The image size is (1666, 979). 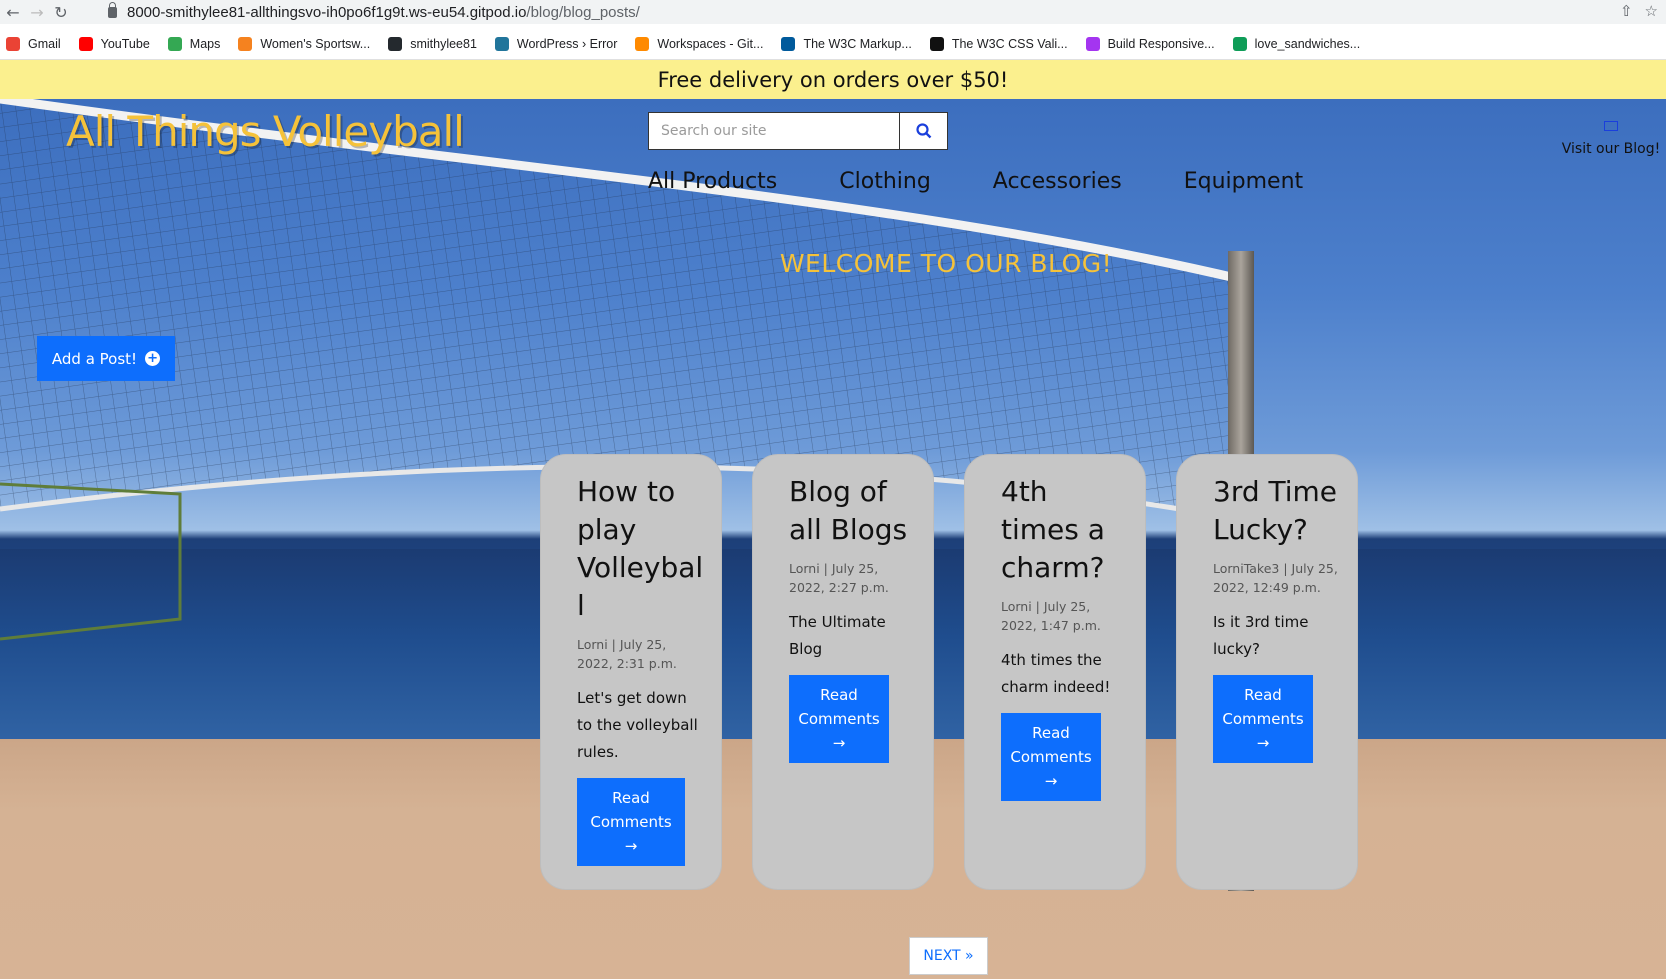 I want to click on post-excerpt: 4th times the charm indeed!, so click(x=1056, y=673).